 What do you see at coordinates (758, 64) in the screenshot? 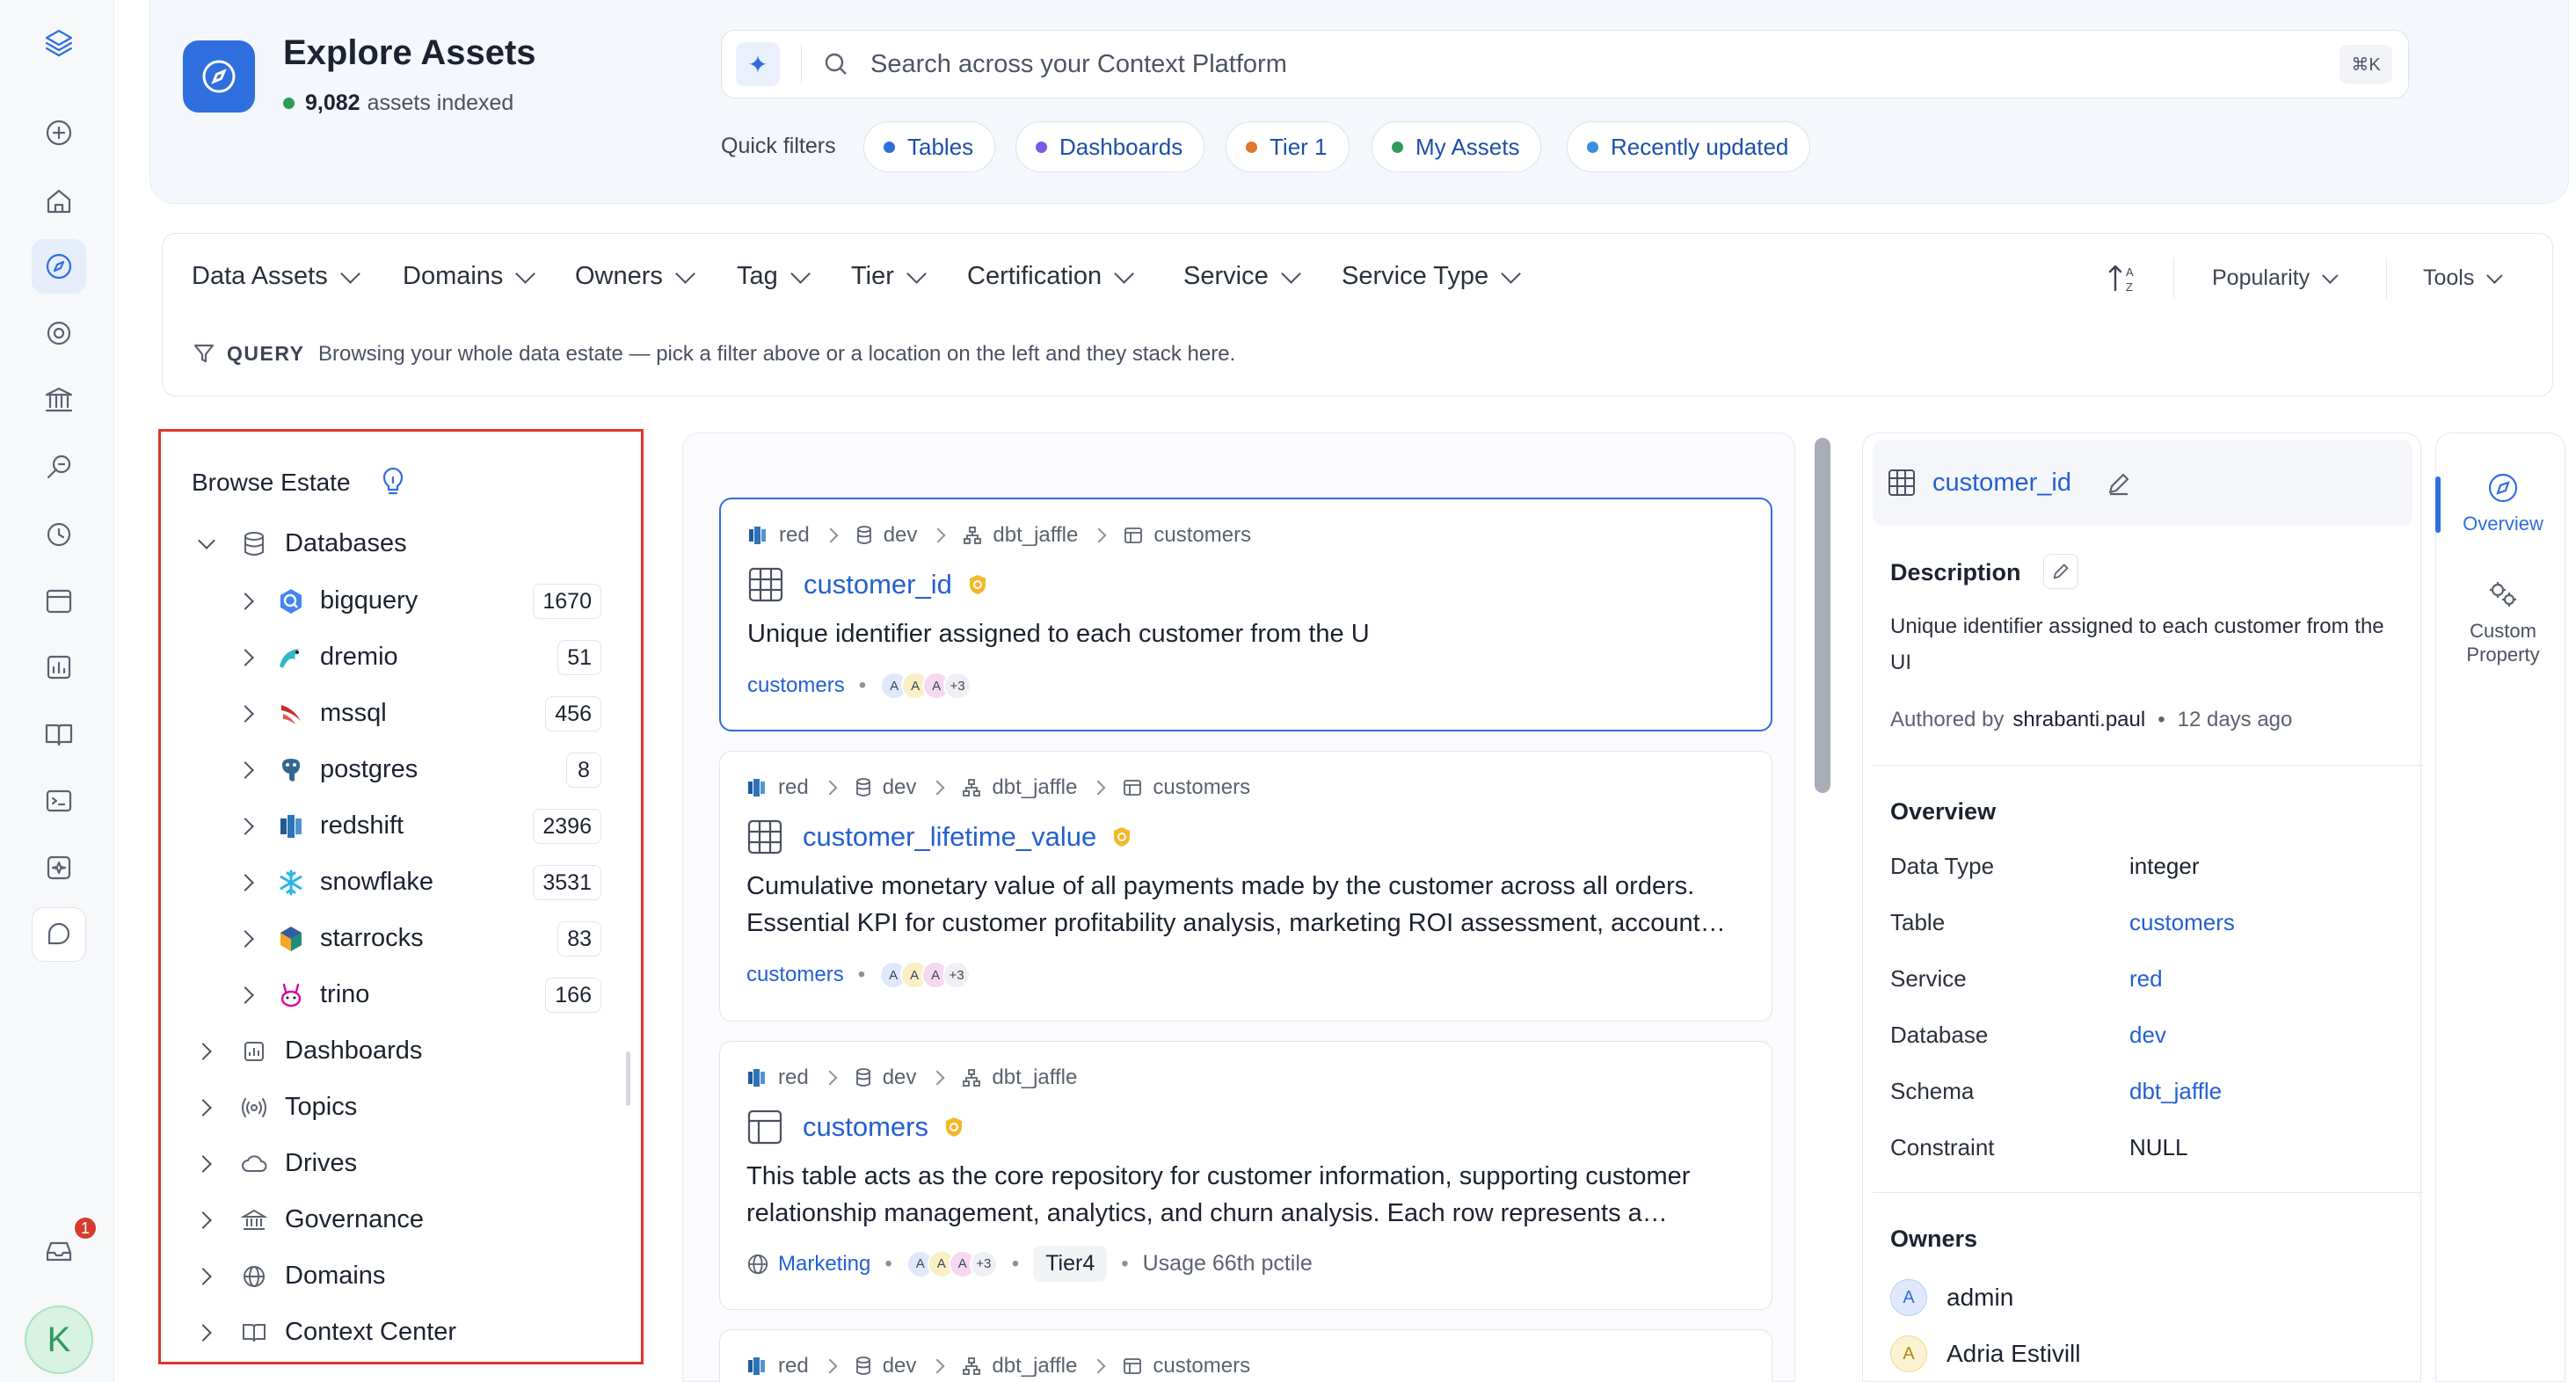
I see `ai-sparkle-icon: ✦` at bounding box center [758, 64].